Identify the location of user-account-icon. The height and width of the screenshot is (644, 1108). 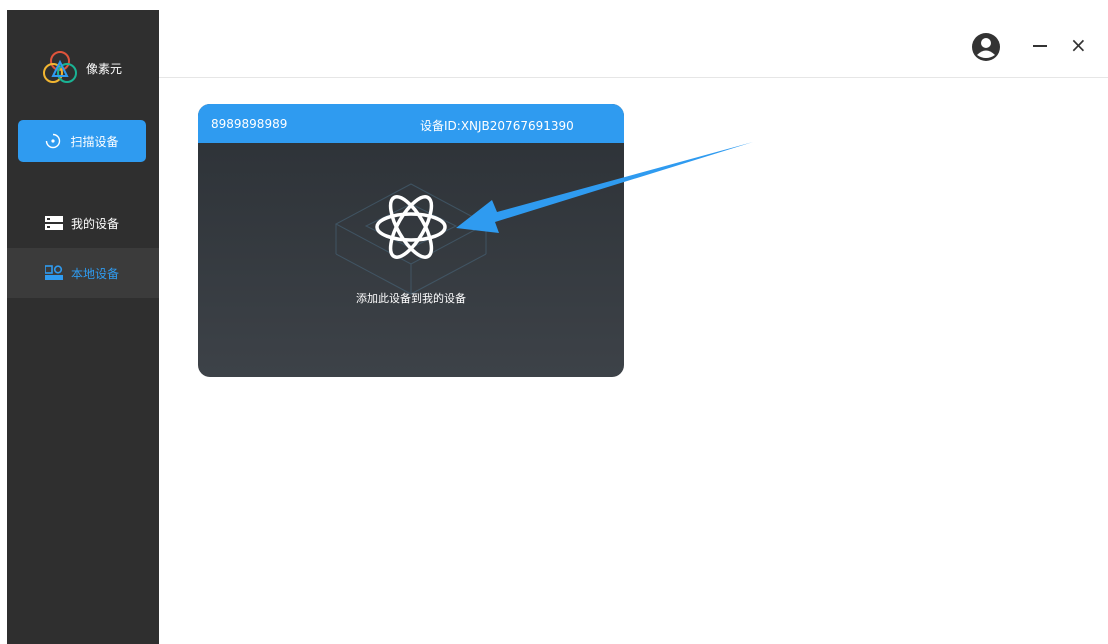
(986, 49).